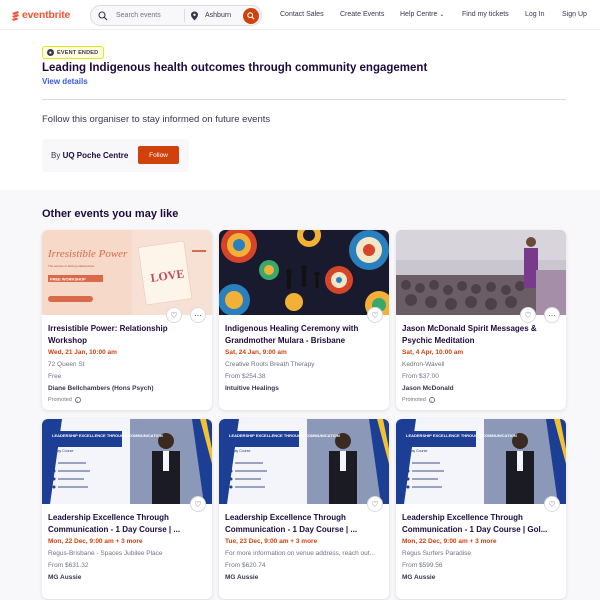 This screenshot has height=600, width=600. What do you see at coordinates (46, 15) in the screenshot?
I see `logo-text: eventbrite` at bounding box center [46, 15].